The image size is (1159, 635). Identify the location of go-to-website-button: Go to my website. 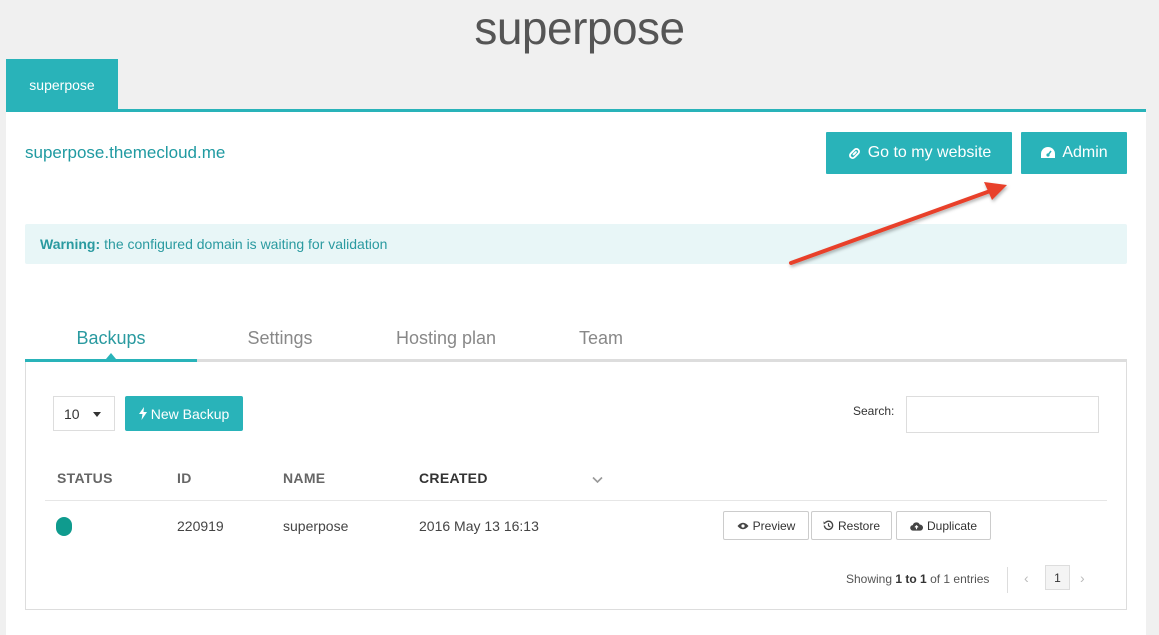
(919, 153).